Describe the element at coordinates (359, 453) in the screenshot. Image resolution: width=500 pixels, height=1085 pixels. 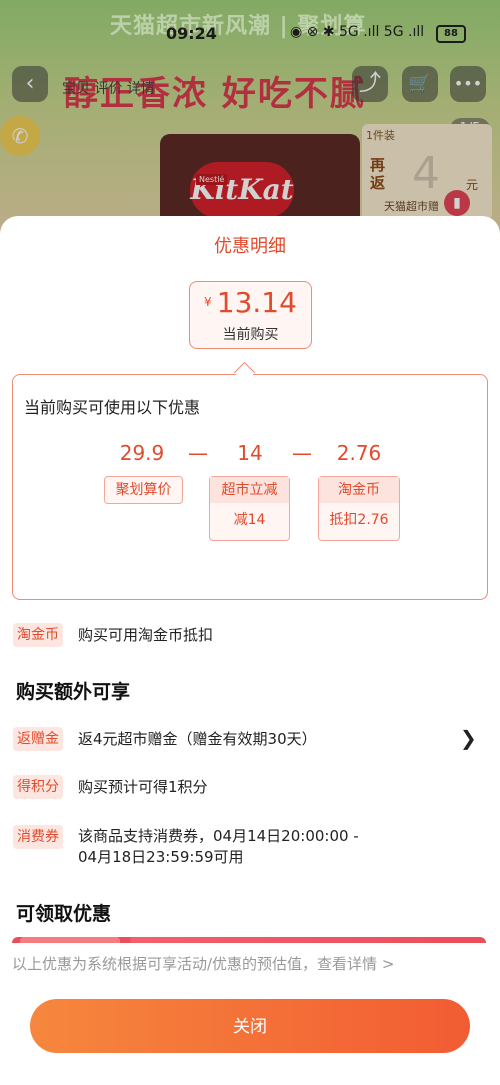
I see `calc-value: 2.76` at that location.